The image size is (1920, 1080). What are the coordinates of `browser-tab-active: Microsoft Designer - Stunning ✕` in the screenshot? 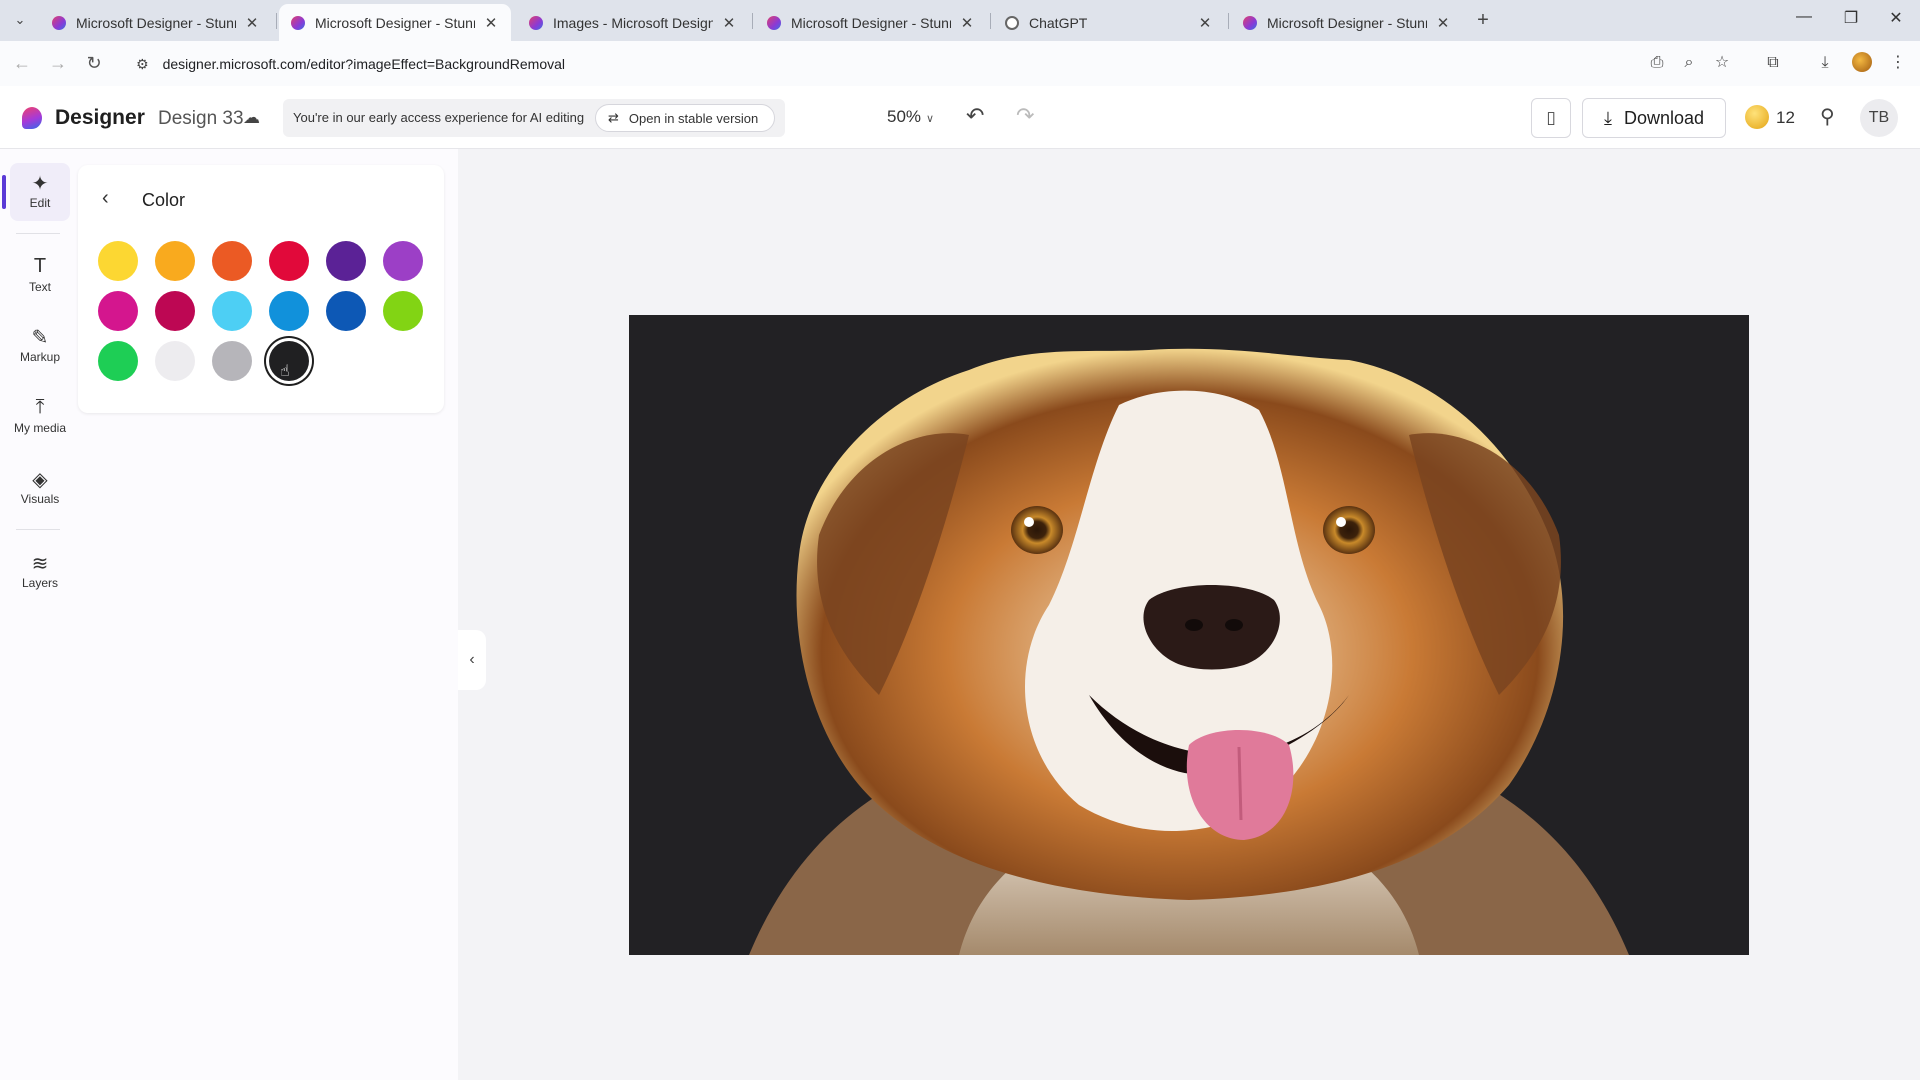 It's located at (395, 22).